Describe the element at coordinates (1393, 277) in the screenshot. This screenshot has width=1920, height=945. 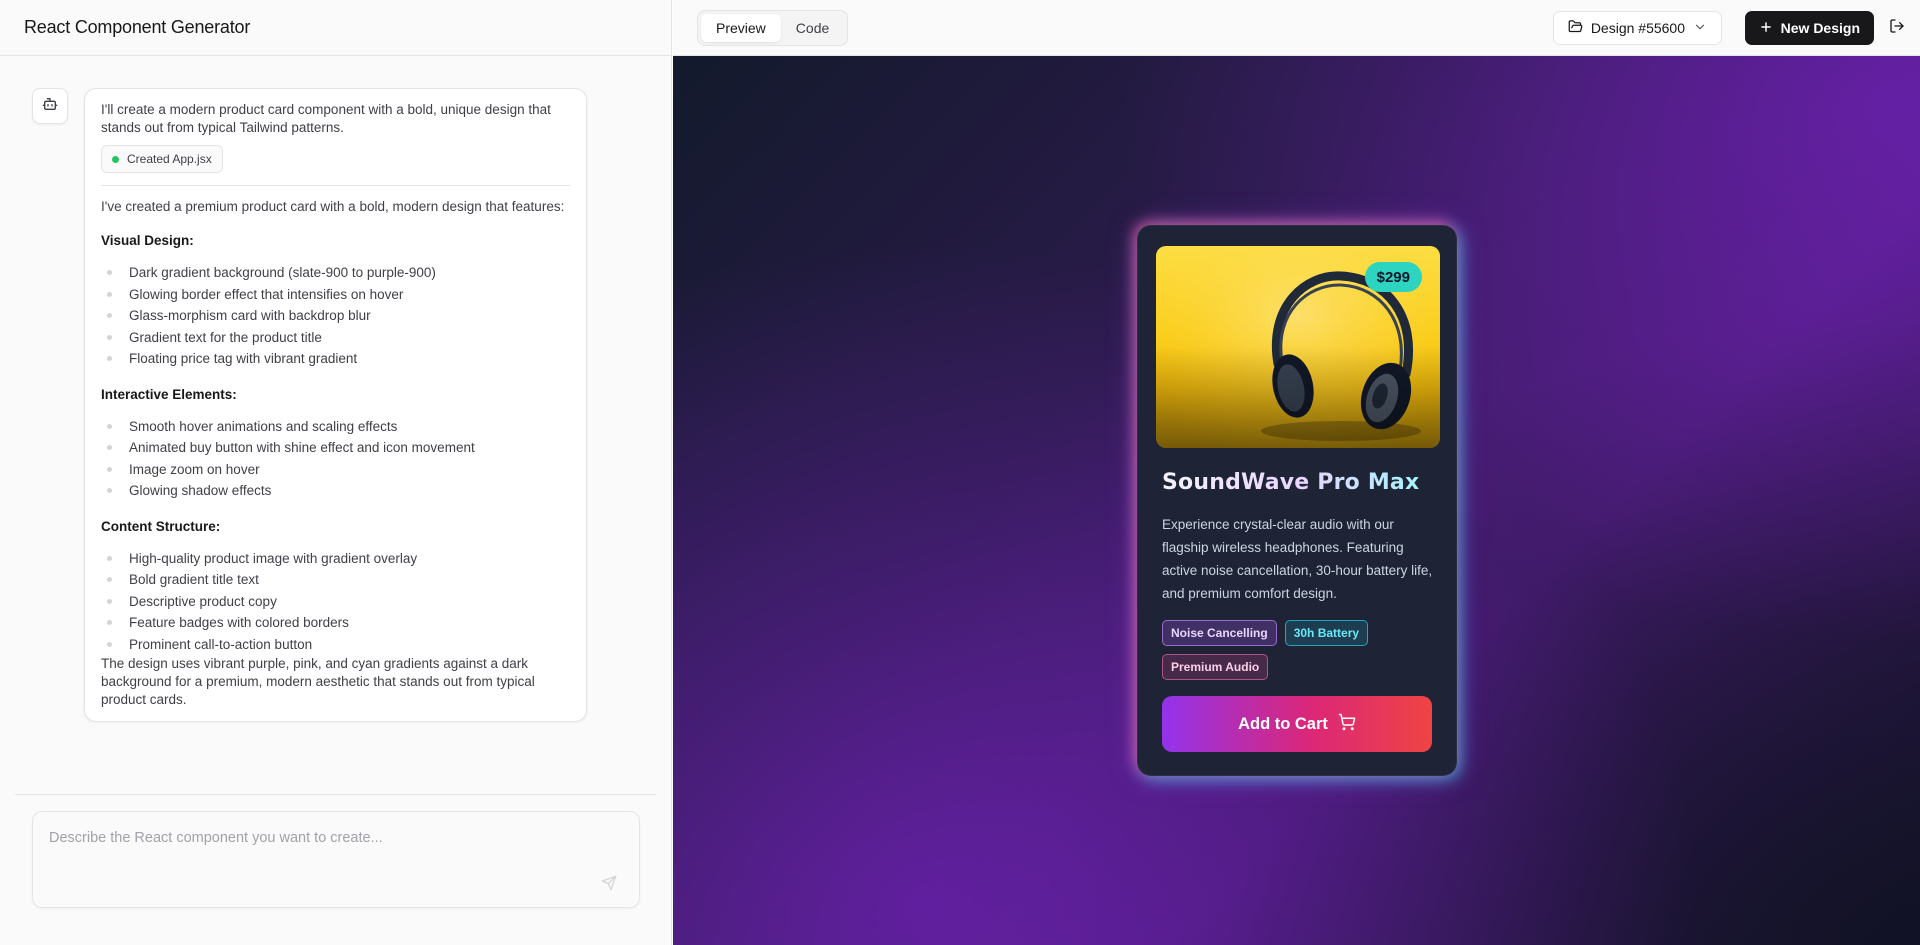
I see `price-tag: $299` at that location.